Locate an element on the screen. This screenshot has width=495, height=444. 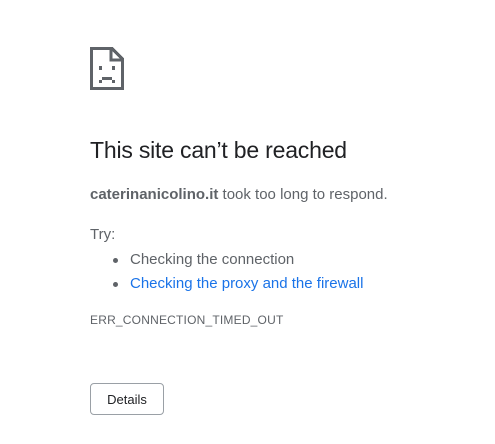
error-code: ERR_CONNECTION_TIMED_OUT is located at coordinates (187, 320).